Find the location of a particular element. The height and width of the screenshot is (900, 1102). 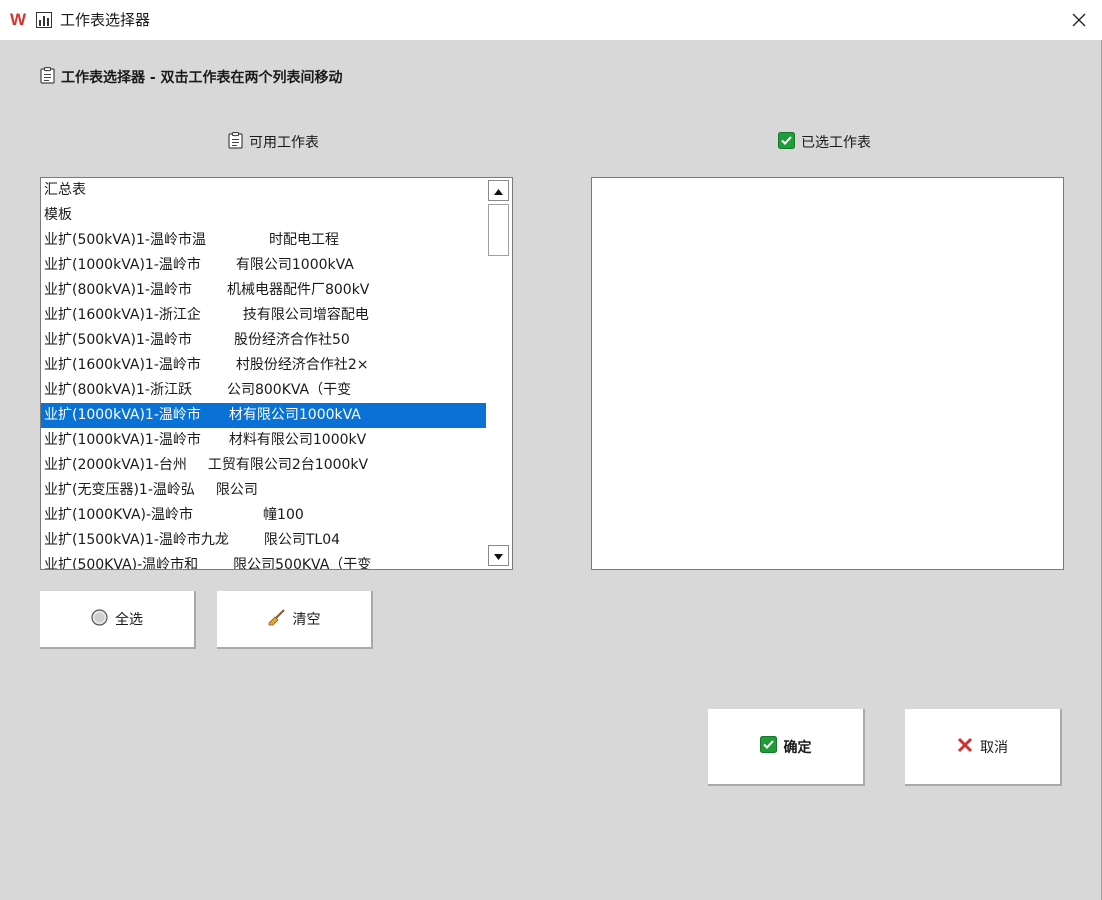

list-item: 业扩(1000kVA)1-温岭市 材料有限公司1000kV is located at coordinates (263, 440).